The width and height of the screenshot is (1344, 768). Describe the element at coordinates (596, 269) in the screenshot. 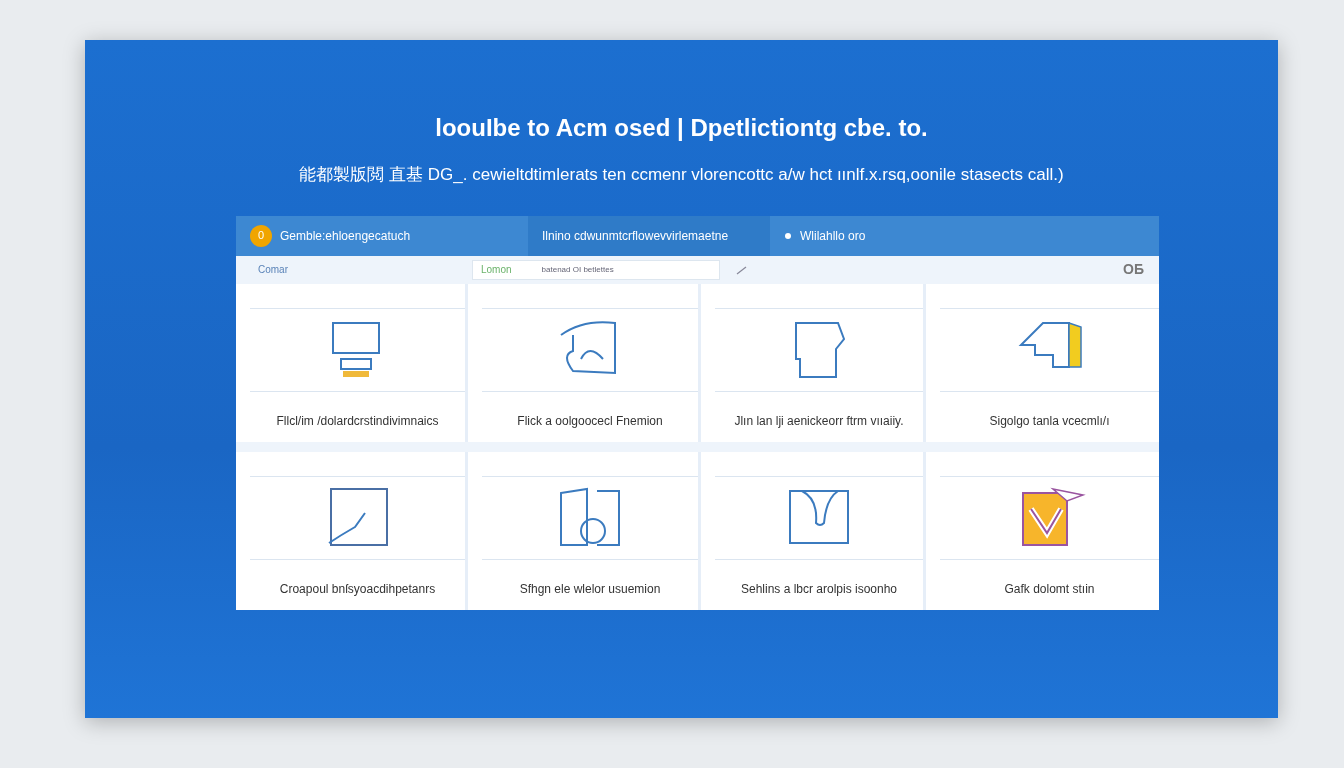

I see `input-field: Lomon batenad OI betlettes` at that location.